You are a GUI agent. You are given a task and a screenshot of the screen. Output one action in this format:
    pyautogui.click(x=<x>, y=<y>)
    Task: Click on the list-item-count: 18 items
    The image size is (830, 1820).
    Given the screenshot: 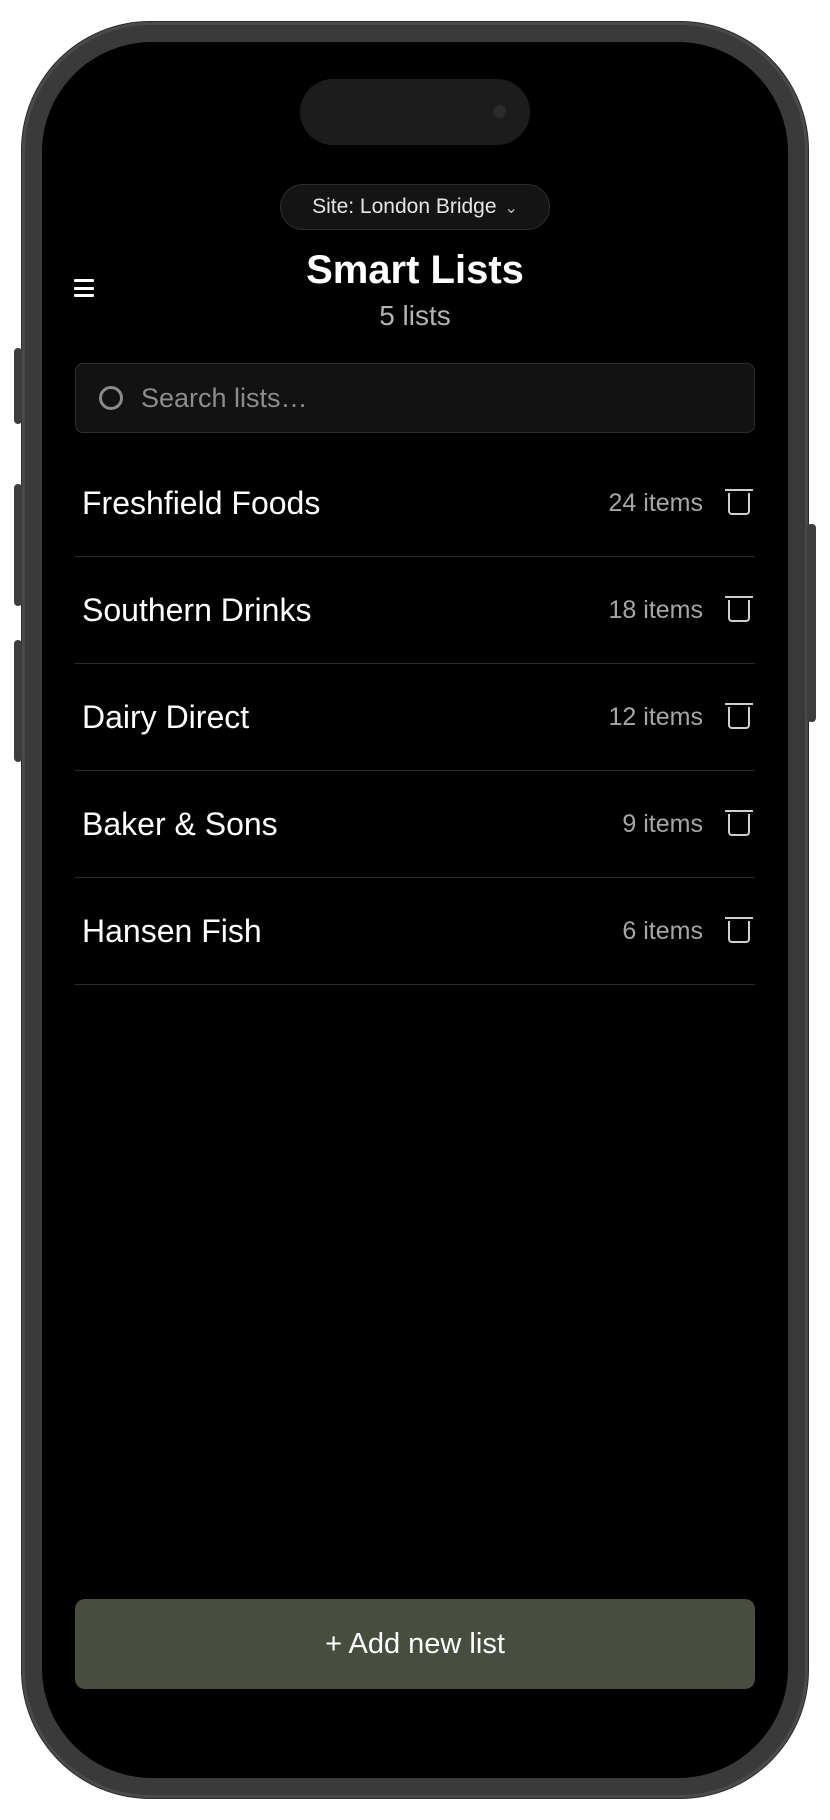 What is the action you would take?
    pyautogui.click(x=655, y=609)
    